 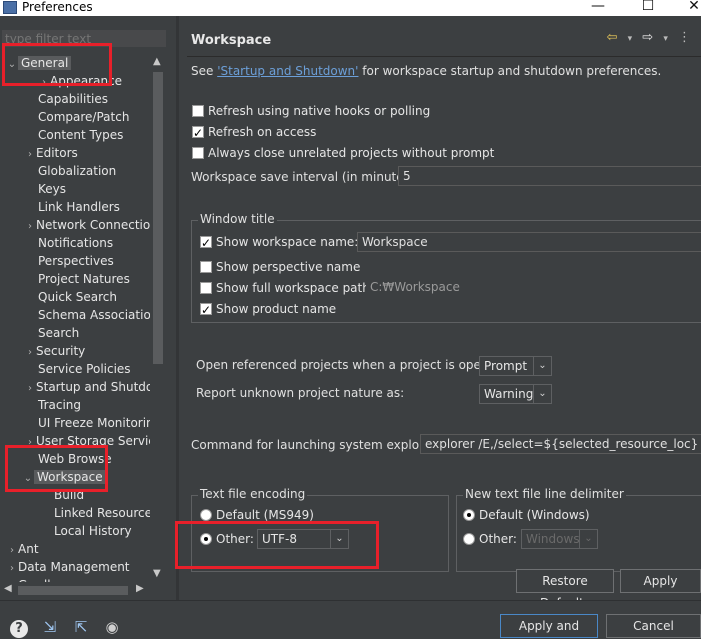 I want to click on tree-item: Search, so click(x=58, y=333).